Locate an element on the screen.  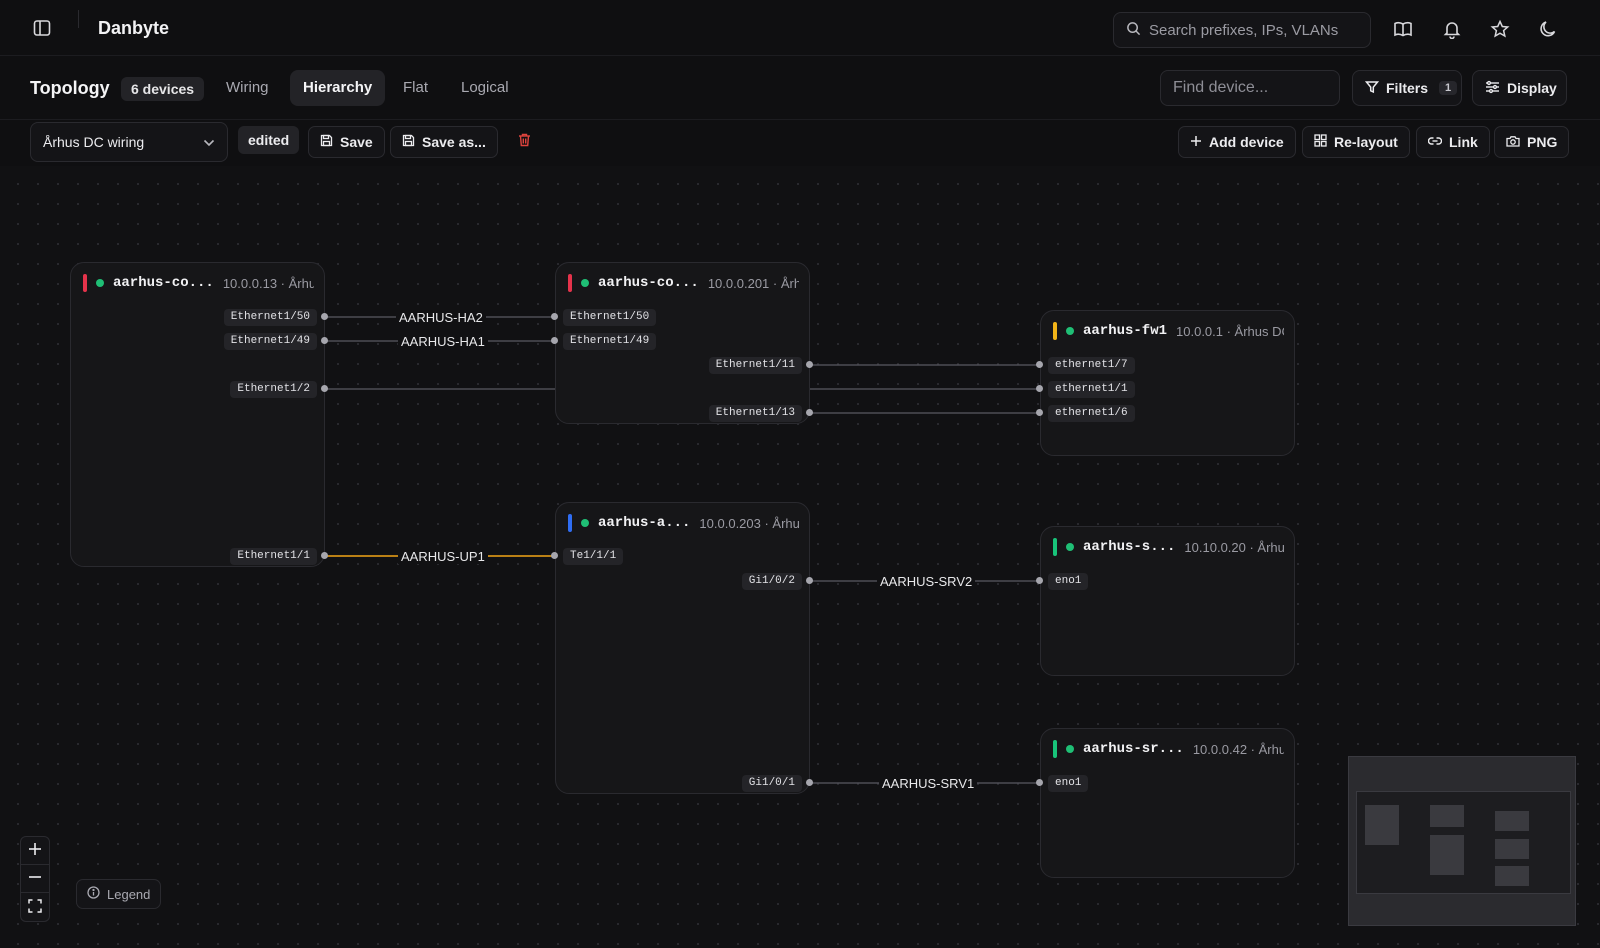
device-count-badge: 6 devices is located at coordinates (163, 89).